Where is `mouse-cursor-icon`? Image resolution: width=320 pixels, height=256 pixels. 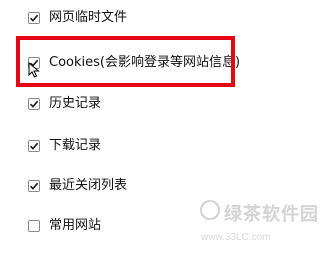
mouse-cursor-icon is located at coordinates (34, 70).